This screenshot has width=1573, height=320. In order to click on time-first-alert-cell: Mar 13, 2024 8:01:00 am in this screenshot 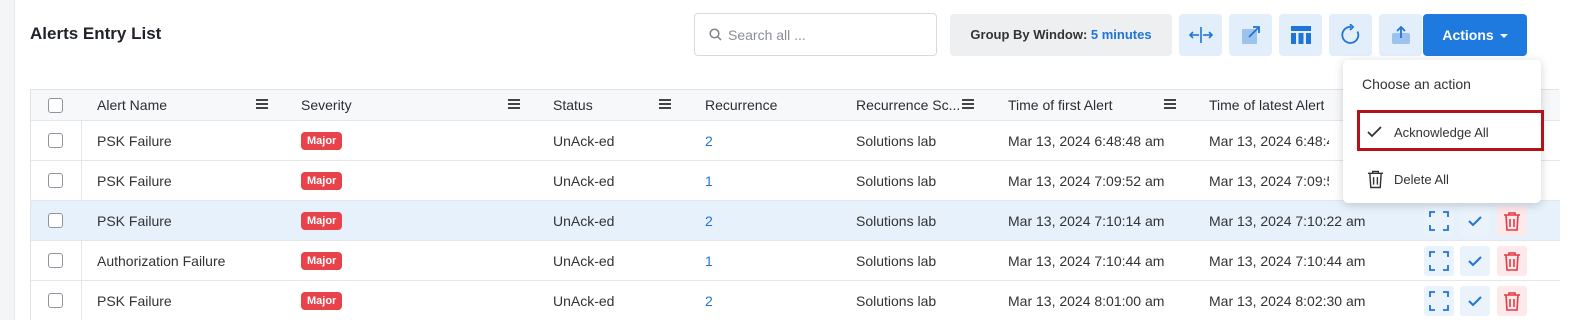, I will do `click(1086, 300)`.